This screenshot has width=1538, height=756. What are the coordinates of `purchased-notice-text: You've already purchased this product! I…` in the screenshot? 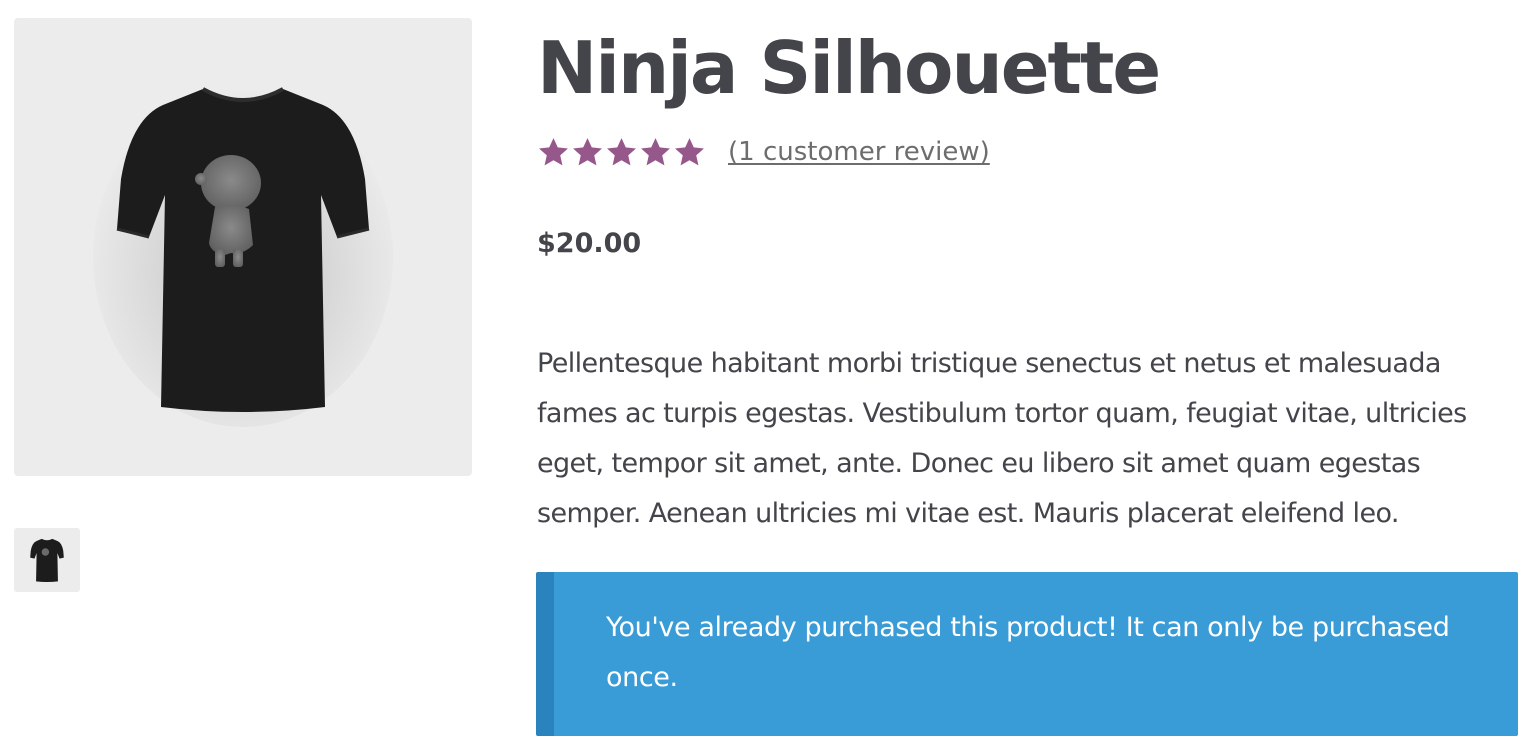 It's located at (1028, 652).